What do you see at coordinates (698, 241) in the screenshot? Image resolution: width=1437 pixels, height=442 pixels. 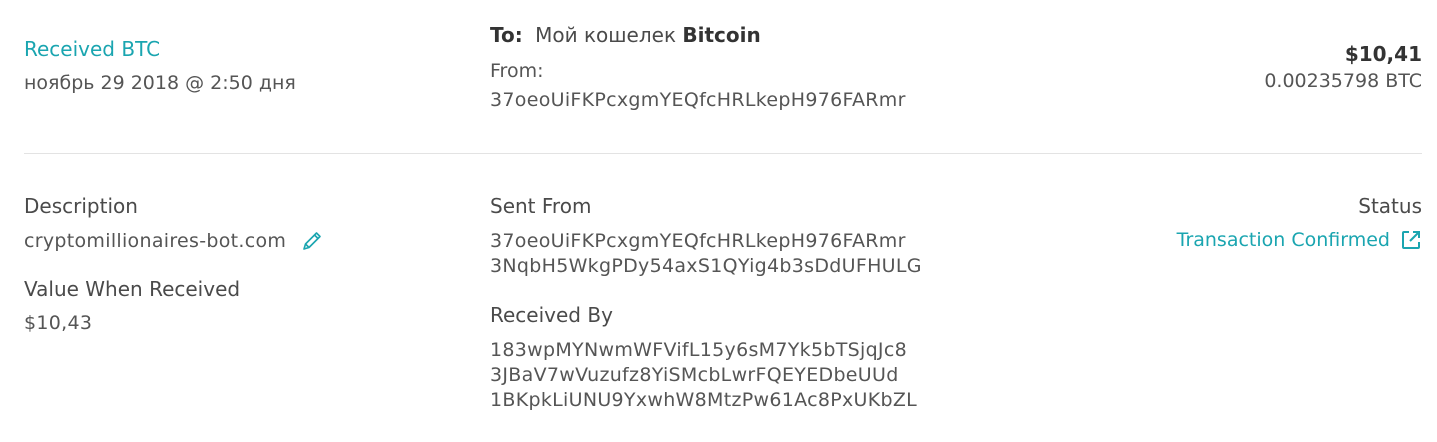 I see `sent-from-address: 37oeoUiFKPcxgmYEQfcHRLkepH976FARmr` at bounding box center [698, 241].